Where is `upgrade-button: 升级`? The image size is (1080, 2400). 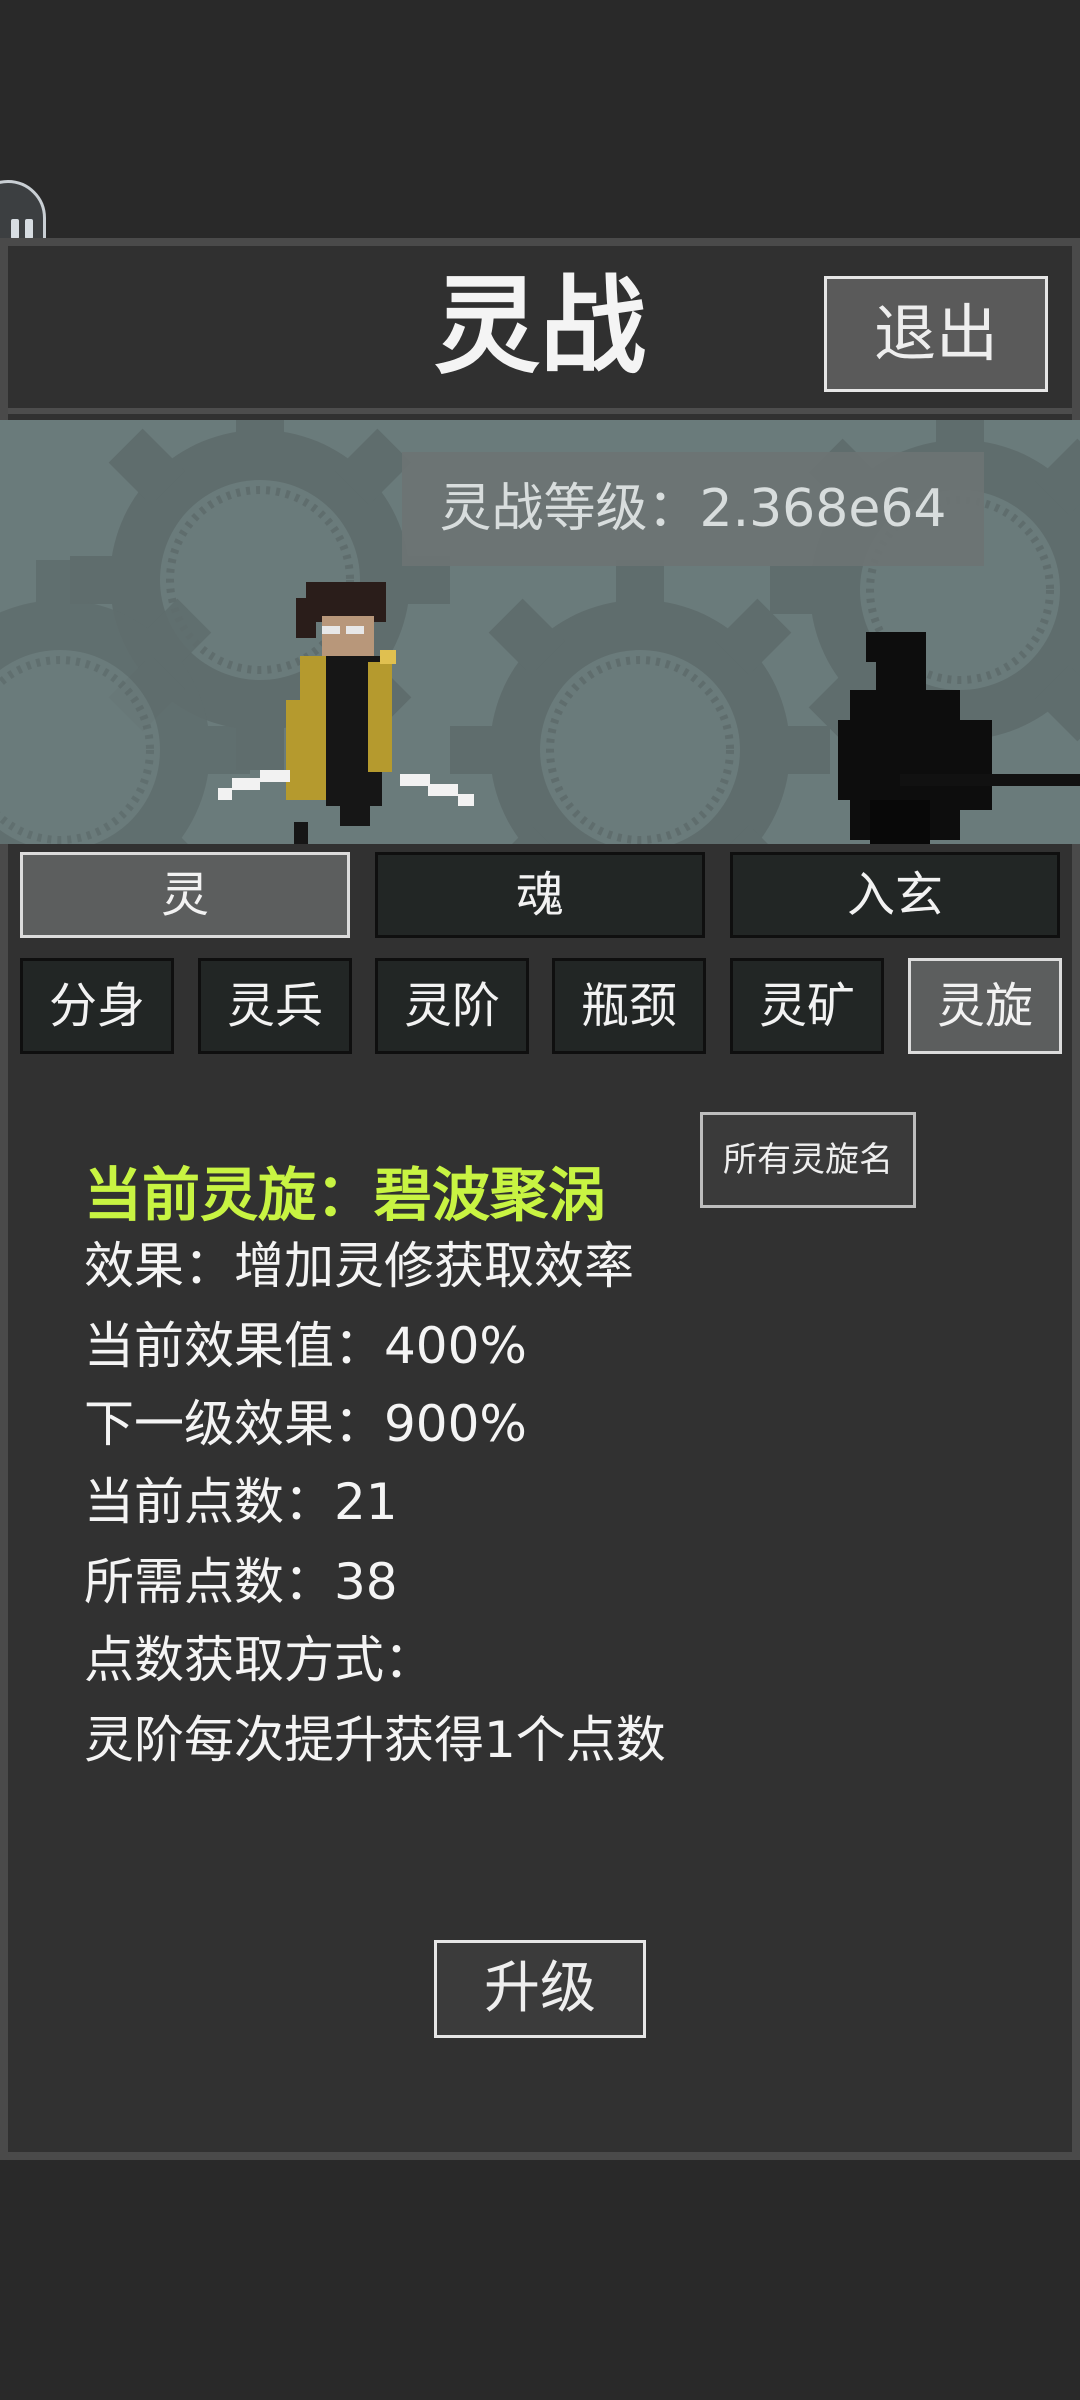
upgrade-button: 升级 is located at coordinates (540, 1989).